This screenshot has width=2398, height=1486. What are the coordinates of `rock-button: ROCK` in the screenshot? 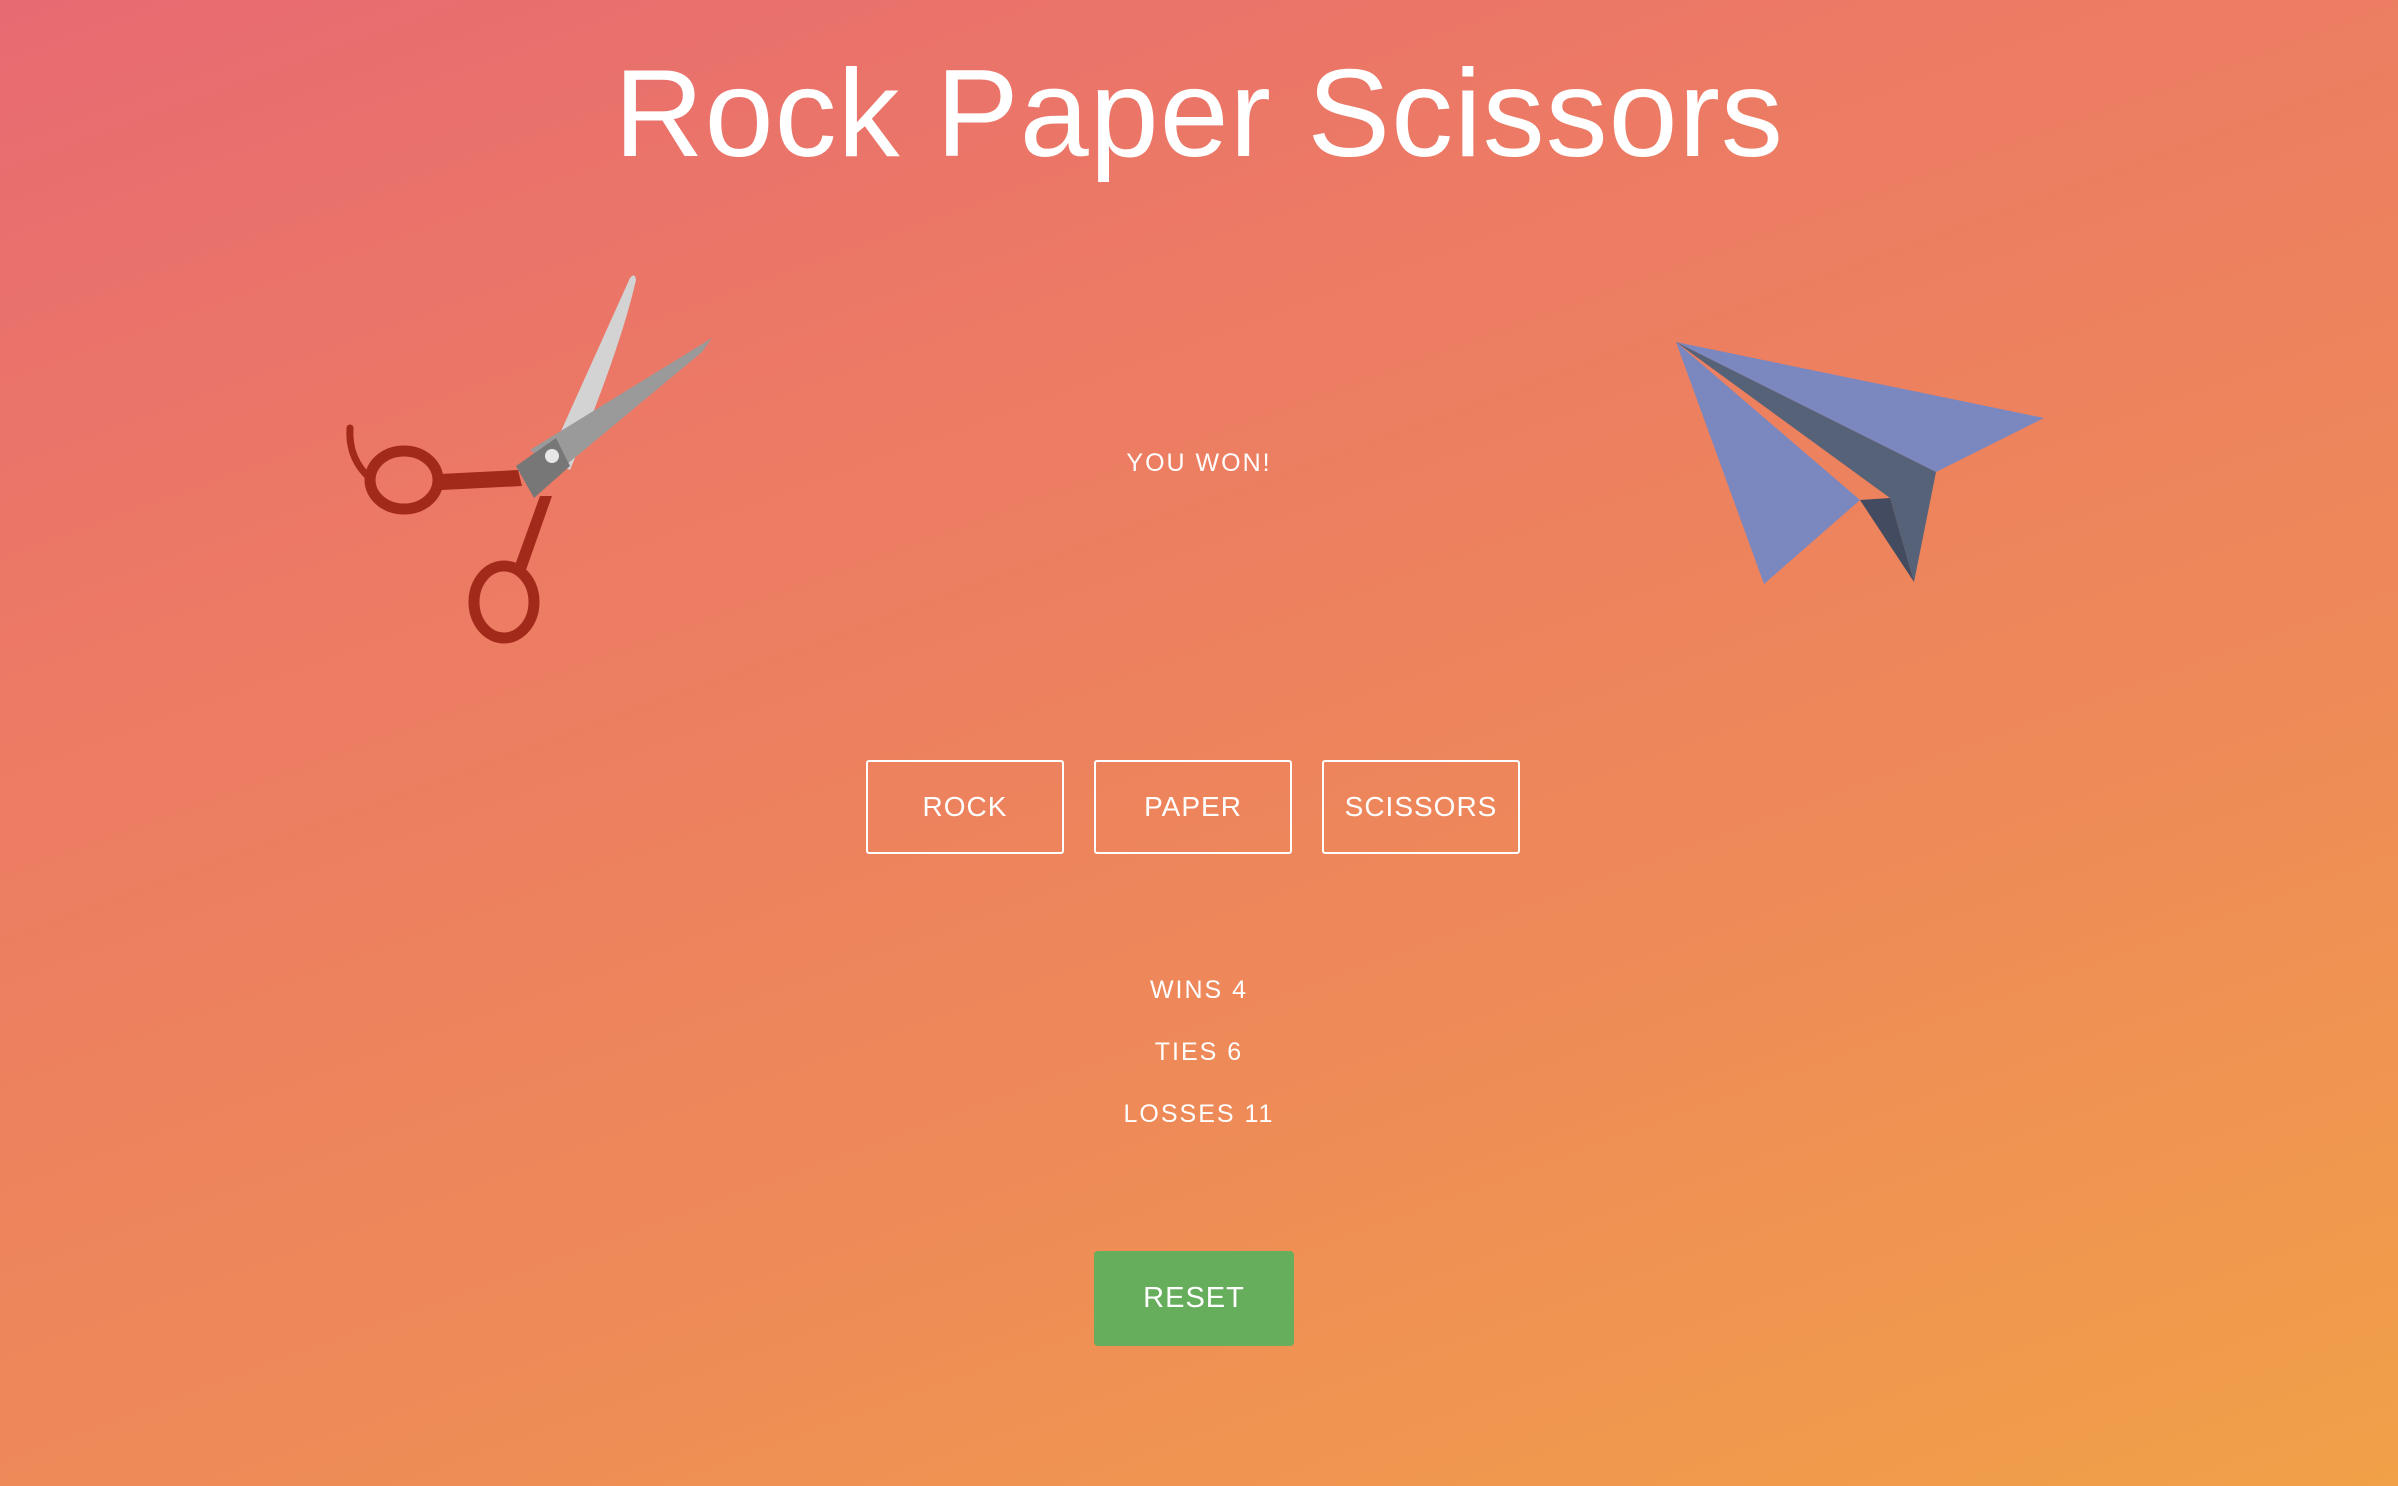 It's located at (965, 807).